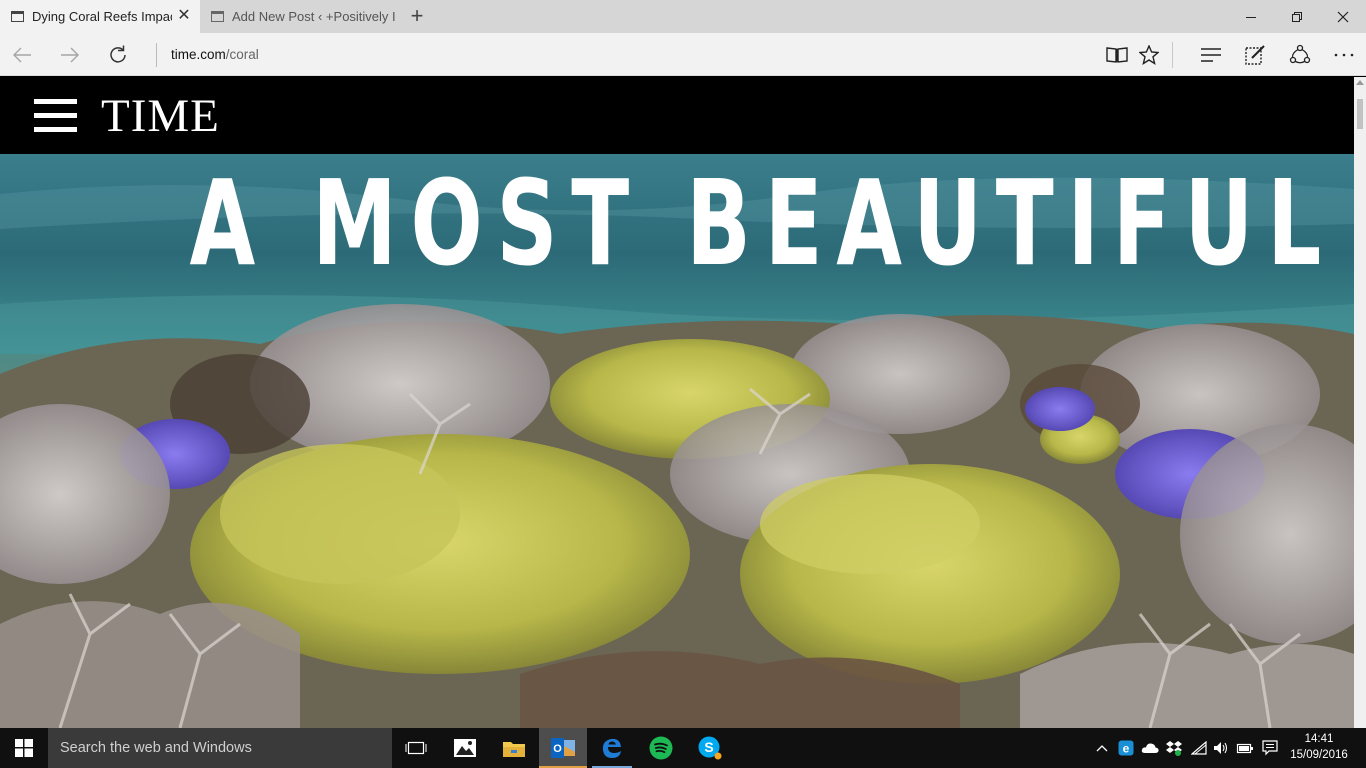  Describe the element at coordinates (1319, 755) in the screenshot. I see `clock-date: 15/09/2016` at that location.